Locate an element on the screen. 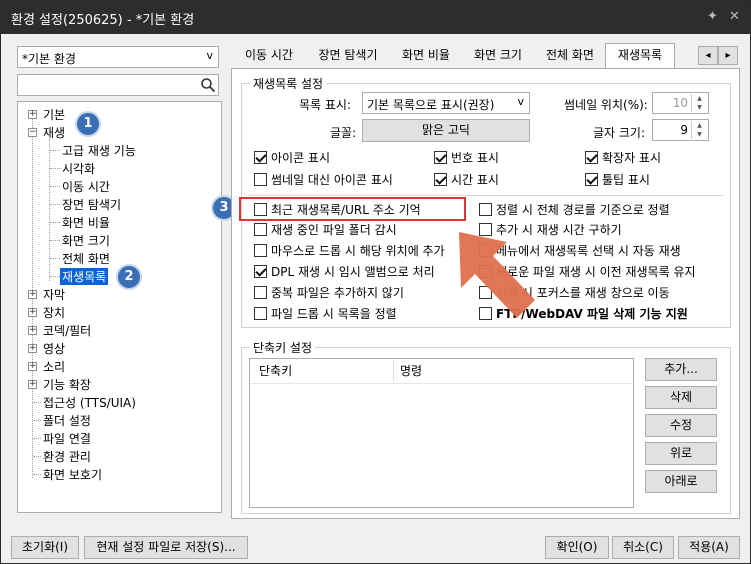 This screenshot has width=751, height=564. font-size-spinner: 9 ▲ ▼ is located at coordinates (680, 130).